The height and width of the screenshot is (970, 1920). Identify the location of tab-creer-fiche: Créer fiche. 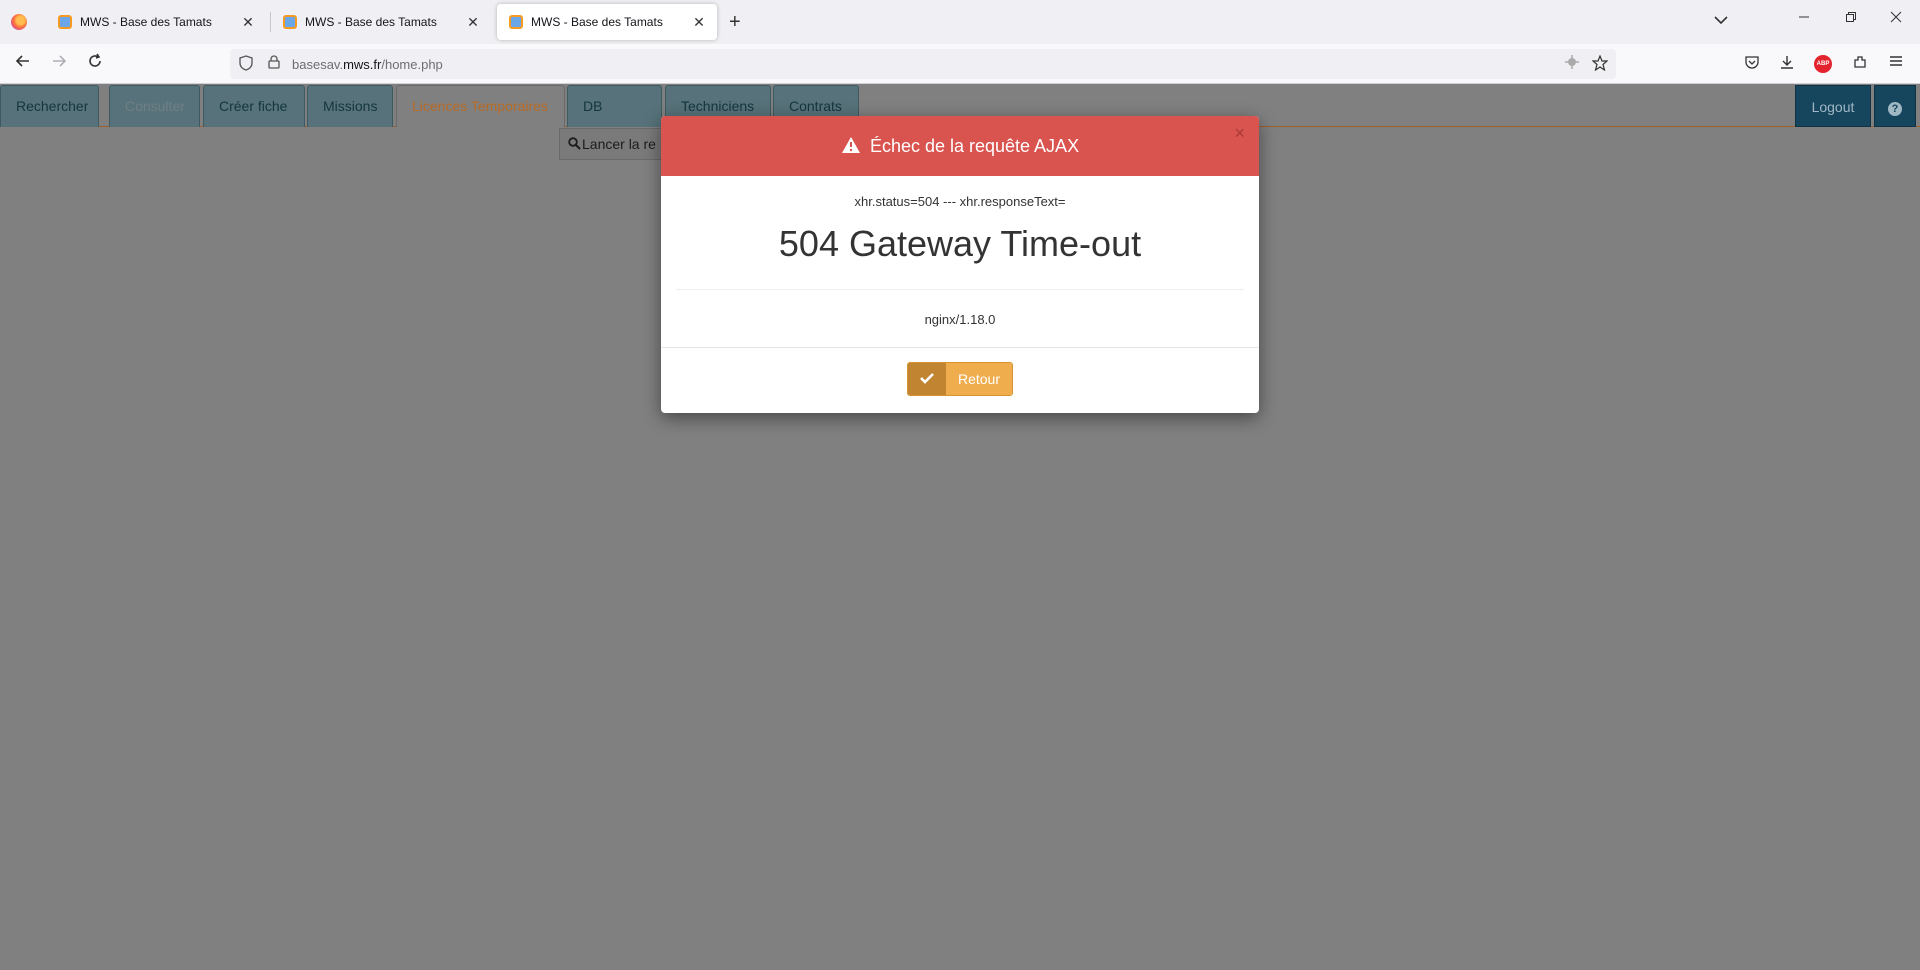
(254, 106).